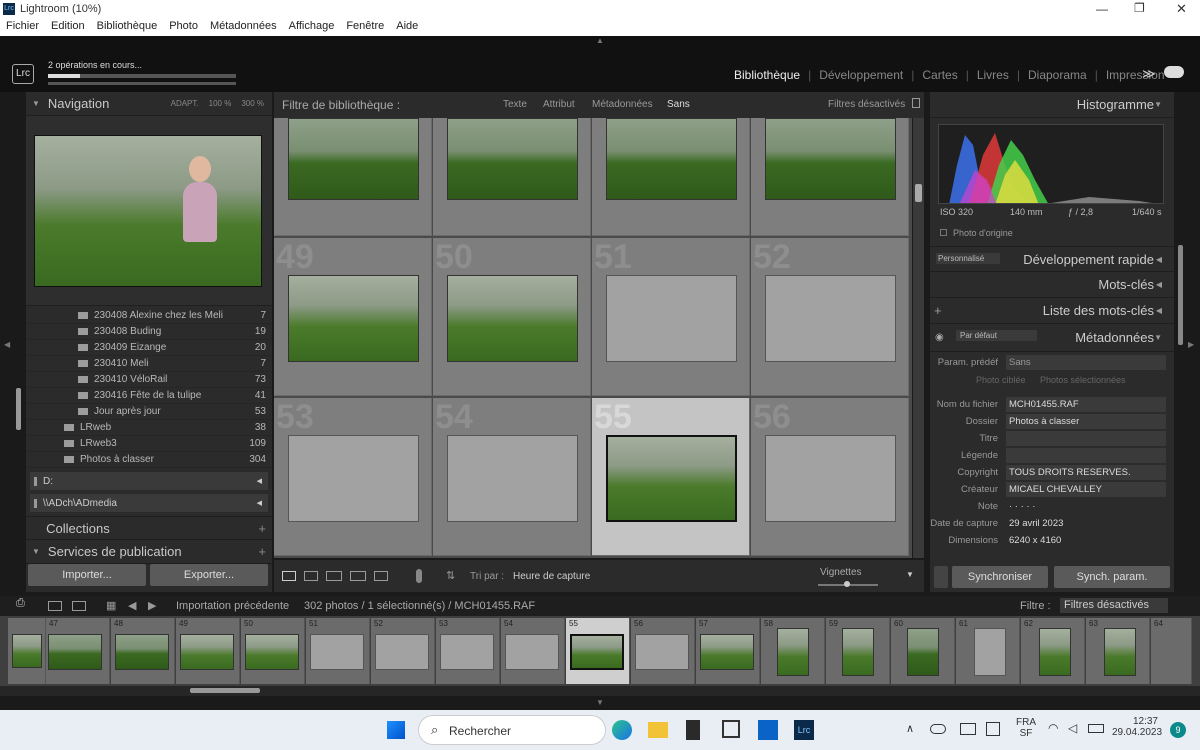 This screenshot has height=750, width=1200. I want to click on grid-icon: ▦, so click(111, 605).